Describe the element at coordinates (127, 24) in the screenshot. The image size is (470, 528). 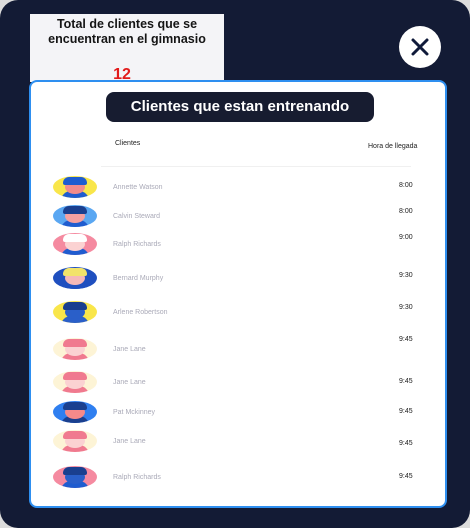
I see `client-count-title-line1: Total de clientes que se` at that location.